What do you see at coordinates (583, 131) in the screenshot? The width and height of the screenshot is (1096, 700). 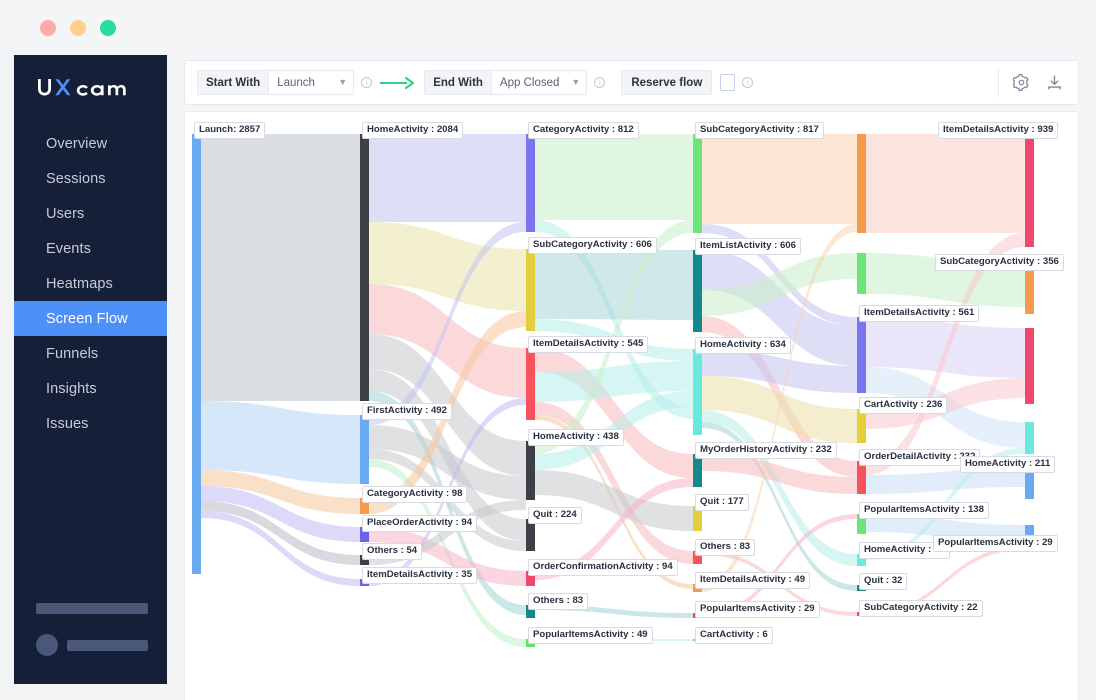 I see `sankey-node-label: CategoryActivity : 812` at bounding box center [583, 131].